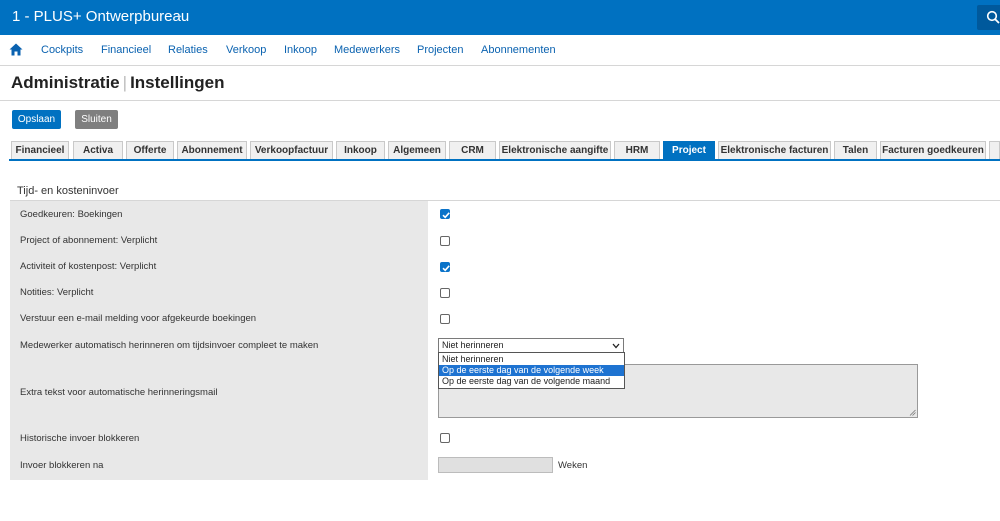 This screenshot has height=521, width=1000. What do you see at coordinates (98, 150) in the screenshot?
I see `tab-activa: Activa` at bounding box center [98, 150].